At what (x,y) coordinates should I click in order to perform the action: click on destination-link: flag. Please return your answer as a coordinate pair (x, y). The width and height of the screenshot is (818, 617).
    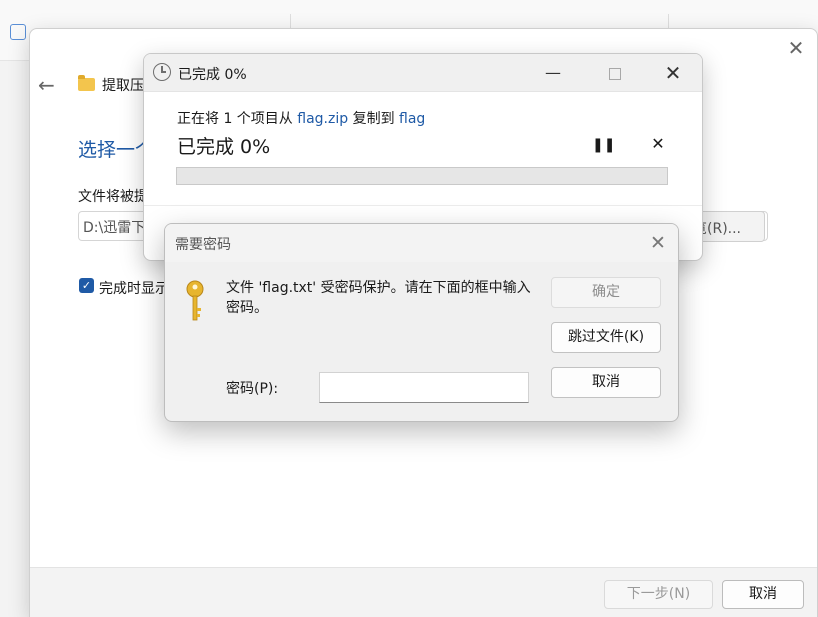
    Looking at the image, I should click on (412, 119).